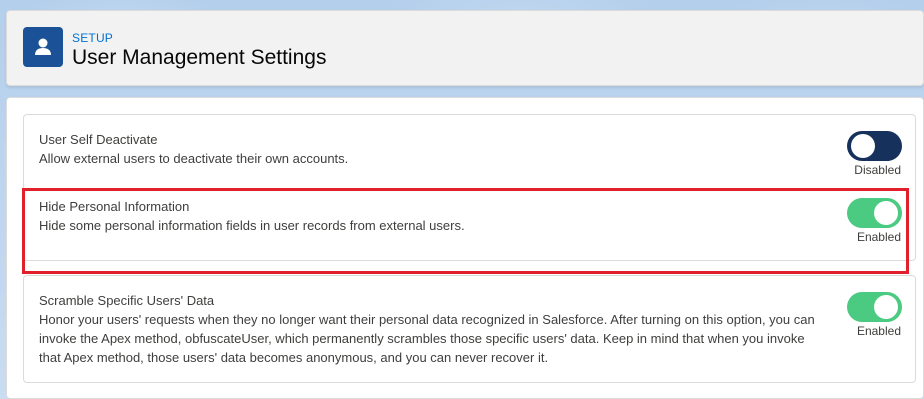 The width and height of the screenshot is (924, 399). I want to click on scramble-users-data-toggle, so click(874, 307).